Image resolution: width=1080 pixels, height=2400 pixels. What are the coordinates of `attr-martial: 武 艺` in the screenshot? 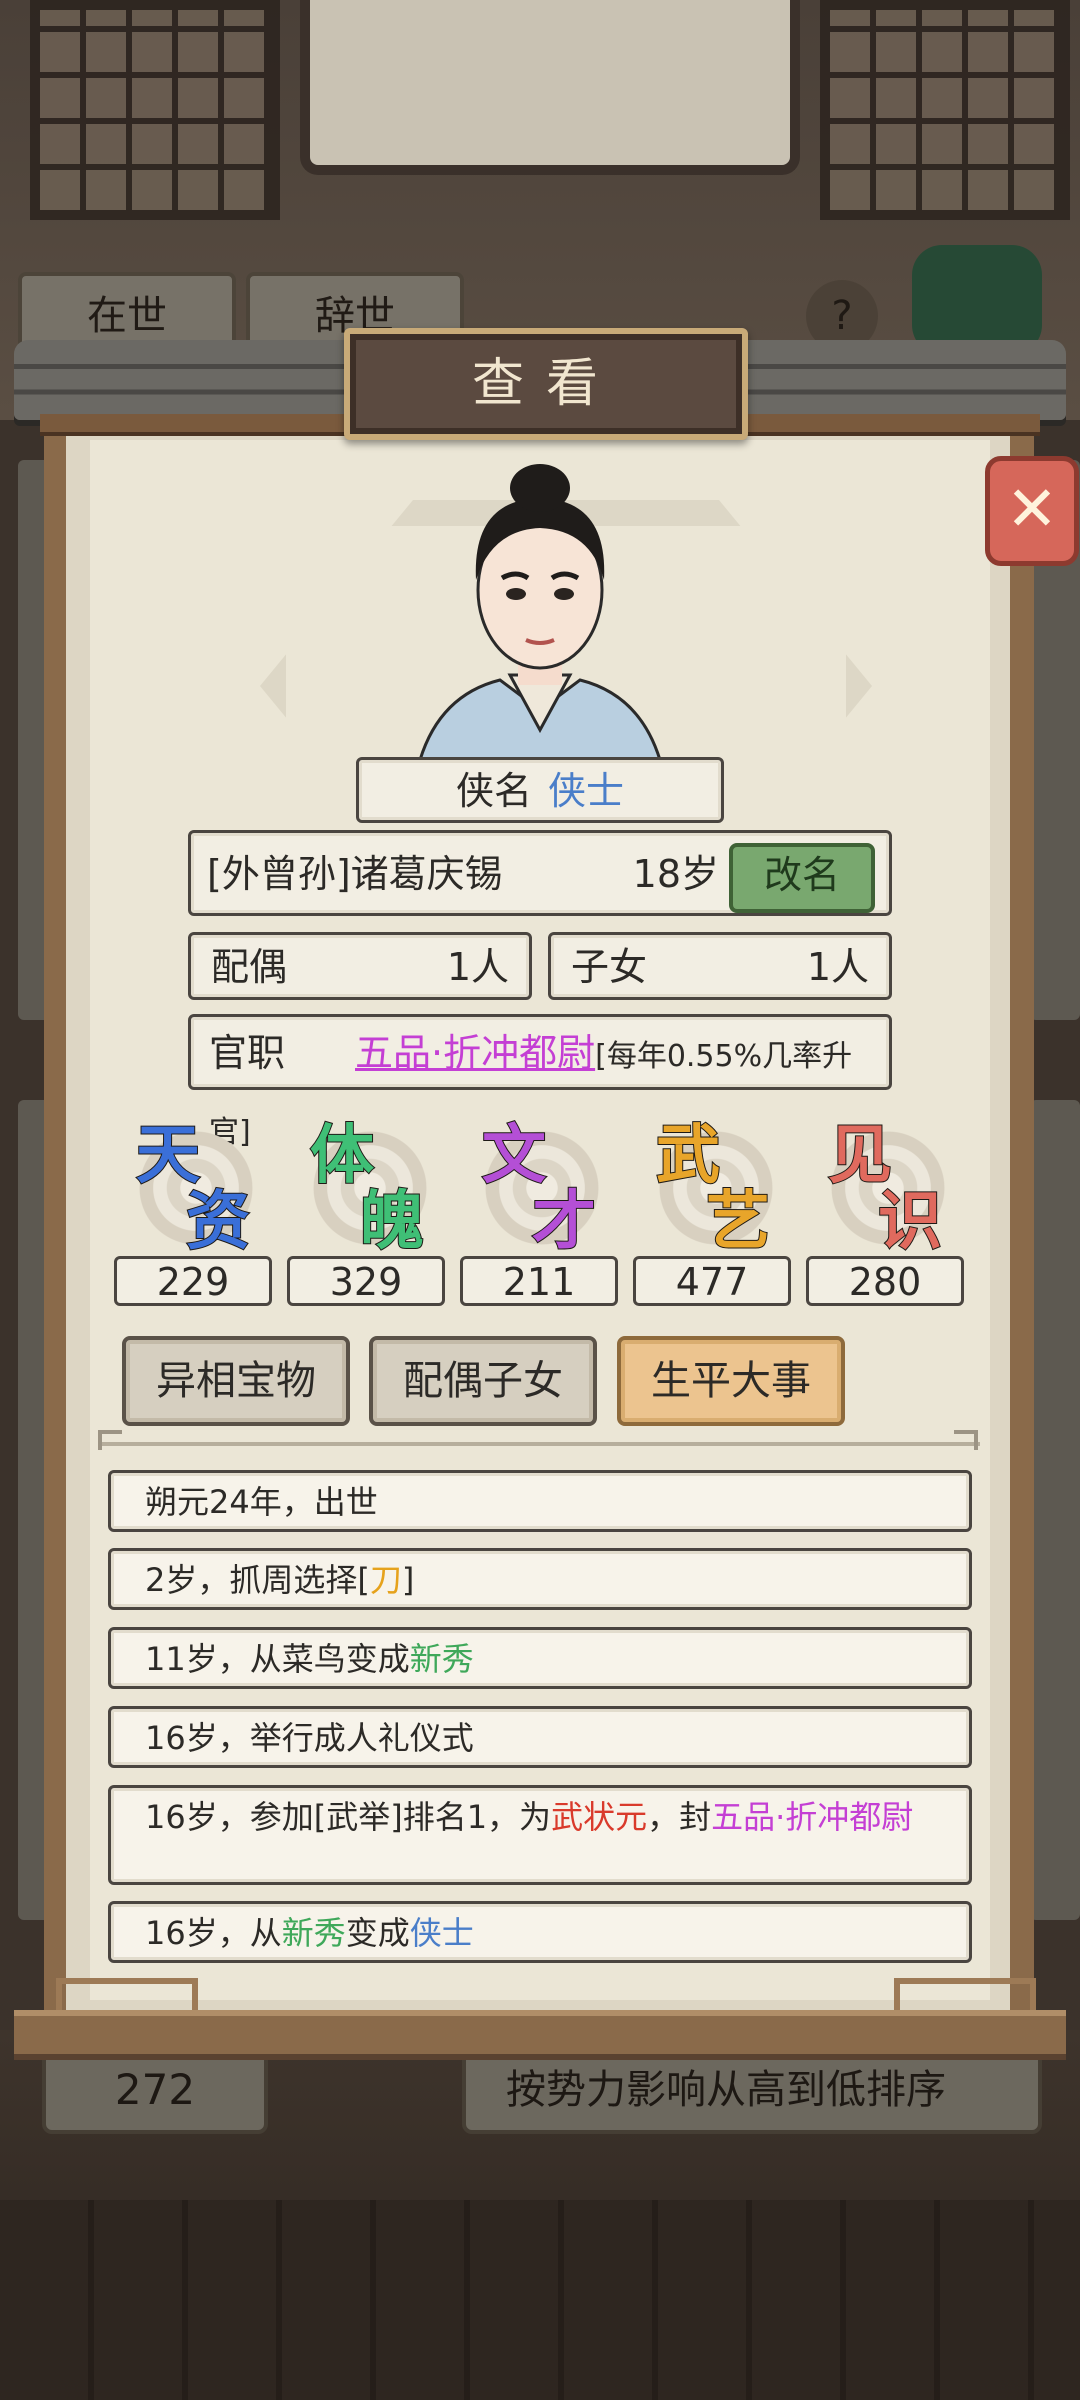 It's located at (711, 1184).